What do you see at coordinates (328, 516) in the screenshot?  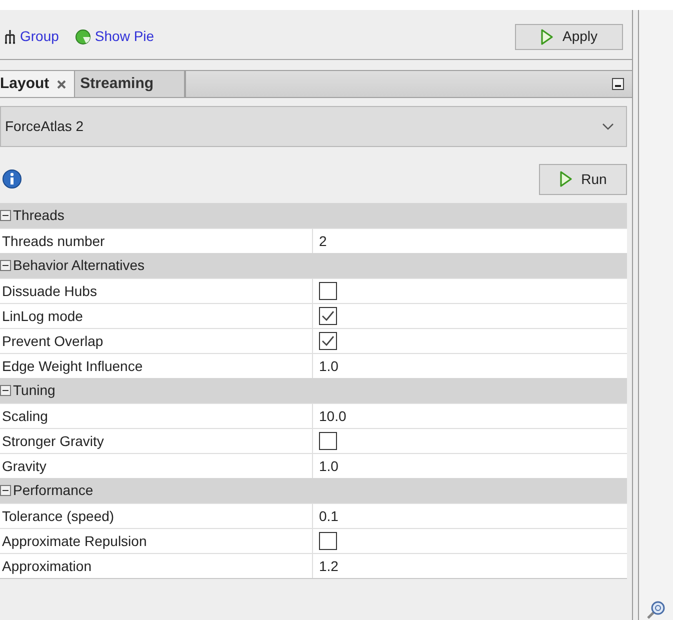 I see `property-value: 0.1` at bounding box center [328, 516].